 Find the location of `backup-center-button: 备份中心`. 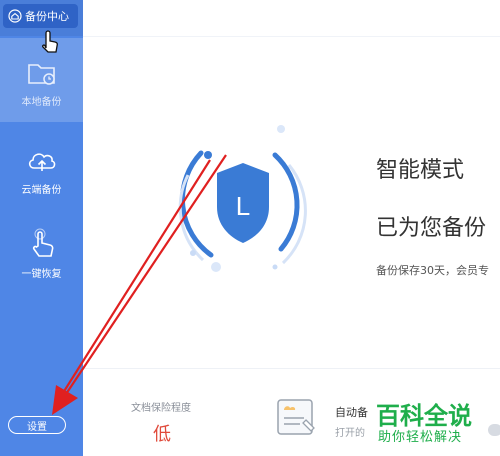

backup-center-button: 备份中心 is located at coordinates (40, 16).